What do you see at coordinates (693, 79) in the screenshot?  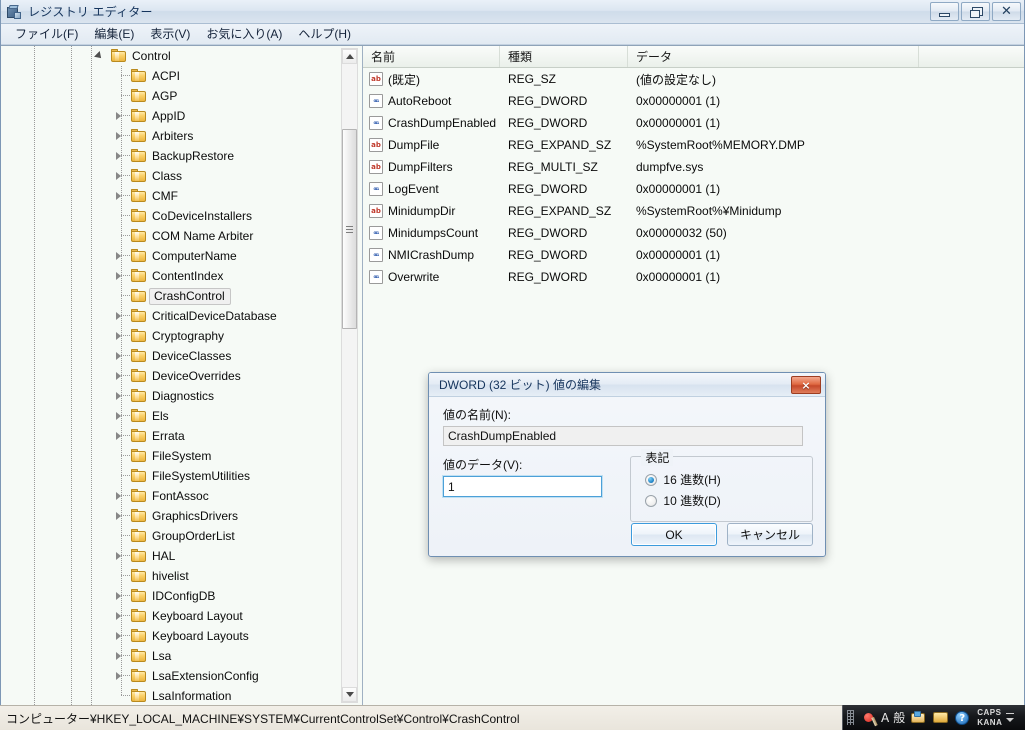 I see `table-row: ab (既定) REG_SZ (値の設定なし)` at bounding box center [693, 79].